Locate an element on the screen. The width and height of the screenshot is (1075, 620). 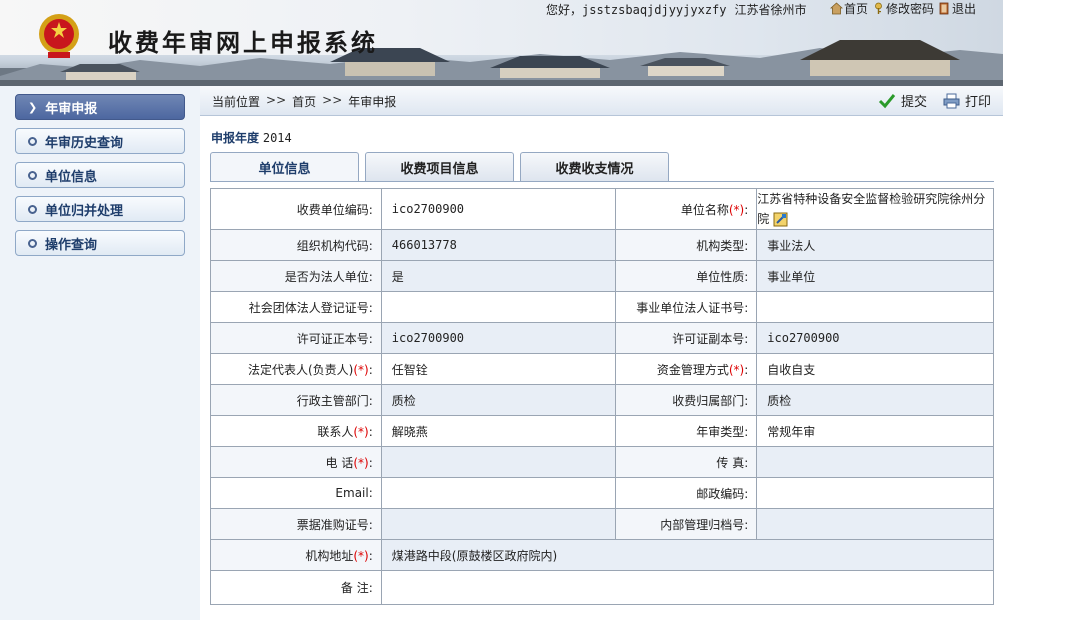
checkmark-icon is located at coordinates (887, 100).